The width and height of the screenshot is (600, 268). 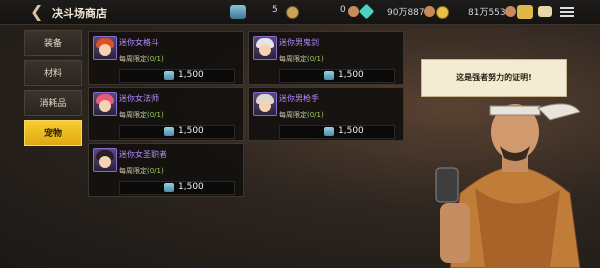 What do you see at coordinates (442, 12) in the screenshot?
I see `gold-coin-icon` at bounding box center [442, 12].